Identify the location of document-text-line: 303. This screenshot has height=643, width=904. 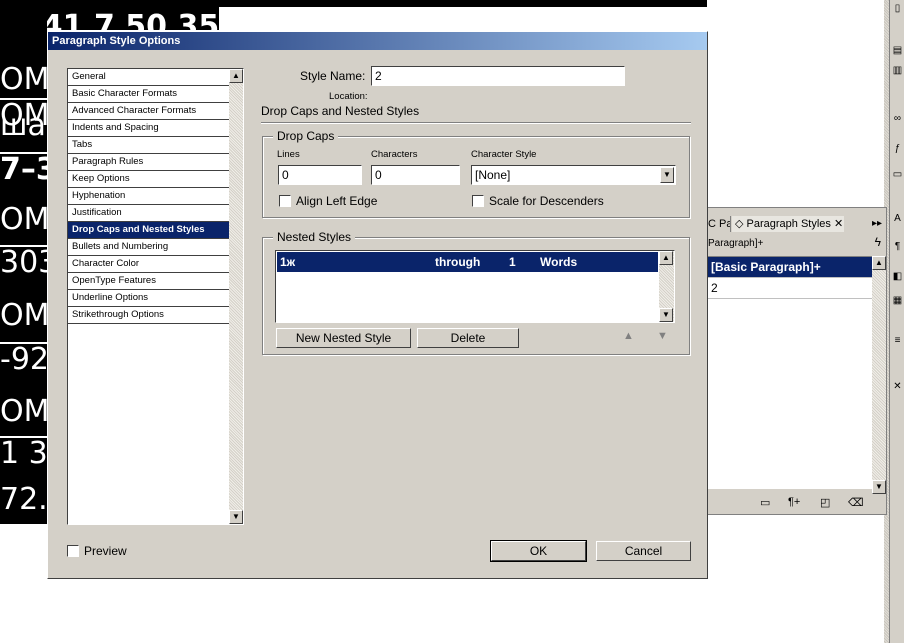
(23, 262).